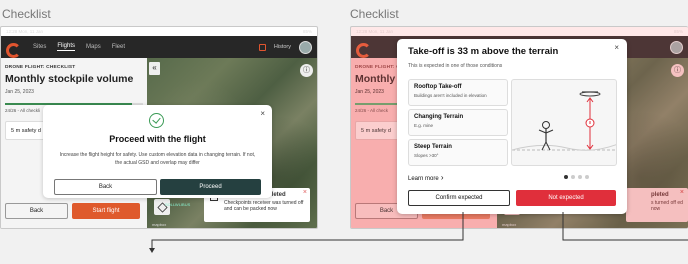  Describe the element at coordinates (564, 147) in the screenshot. I see `terrain-profile` at that location.